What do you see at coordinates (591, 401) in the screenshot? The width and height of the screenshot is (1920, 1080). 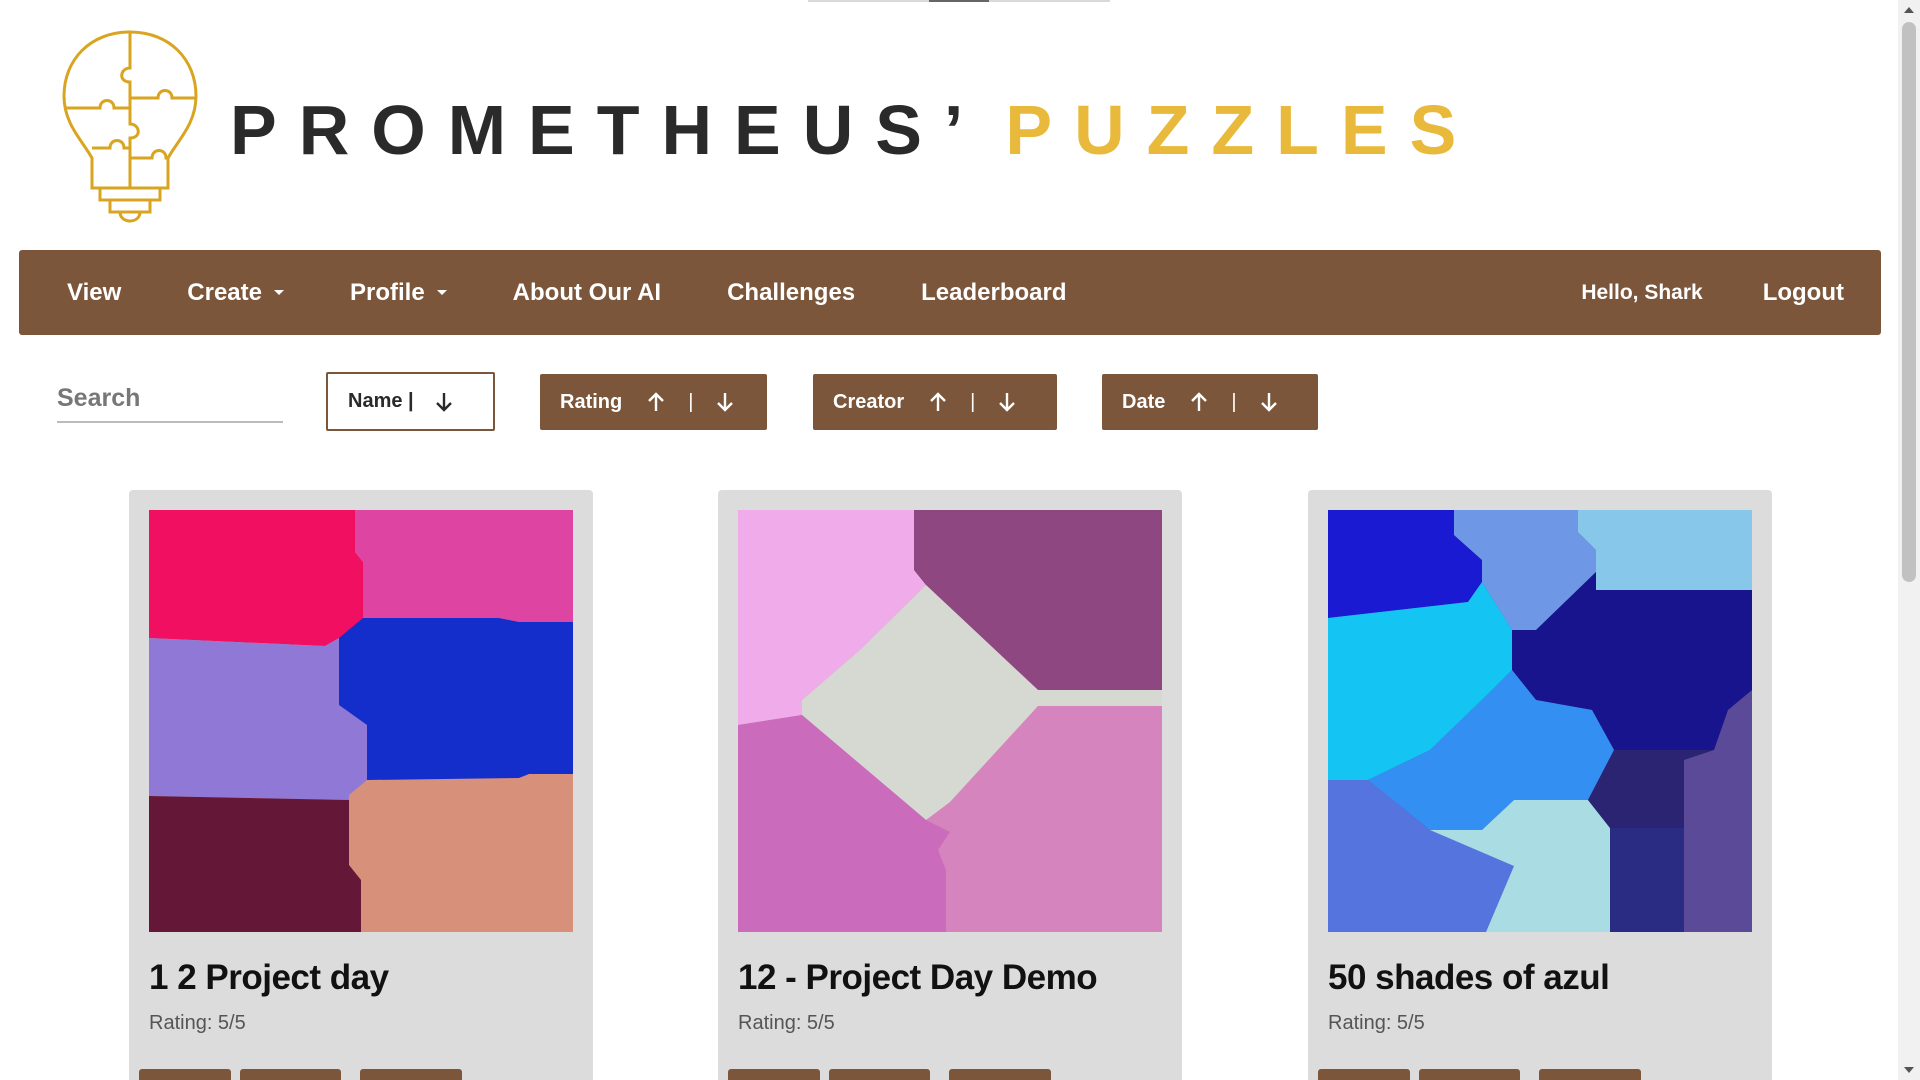 I see `sort-rating-label: Rating` at bounding box center [591, 401].